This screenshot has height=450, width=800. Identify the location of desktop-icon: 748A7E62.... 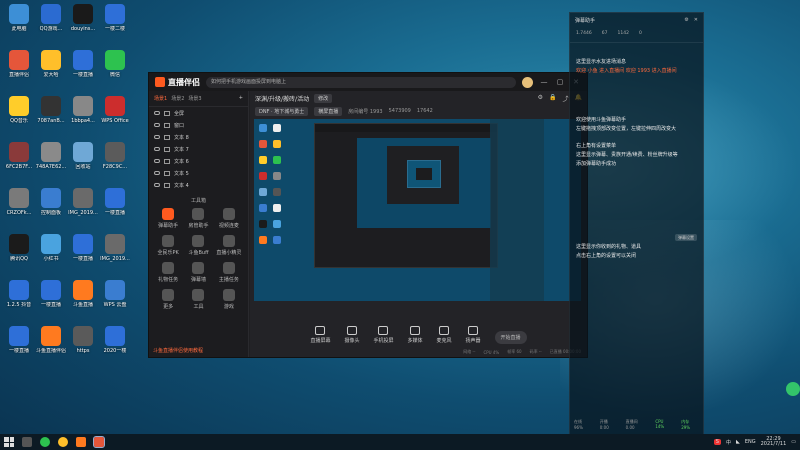
(51, 162).